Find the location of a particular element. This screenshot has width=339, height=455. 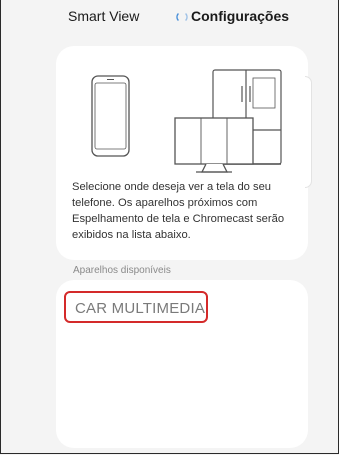

devices-illustration is located at coordinates (186, 121).